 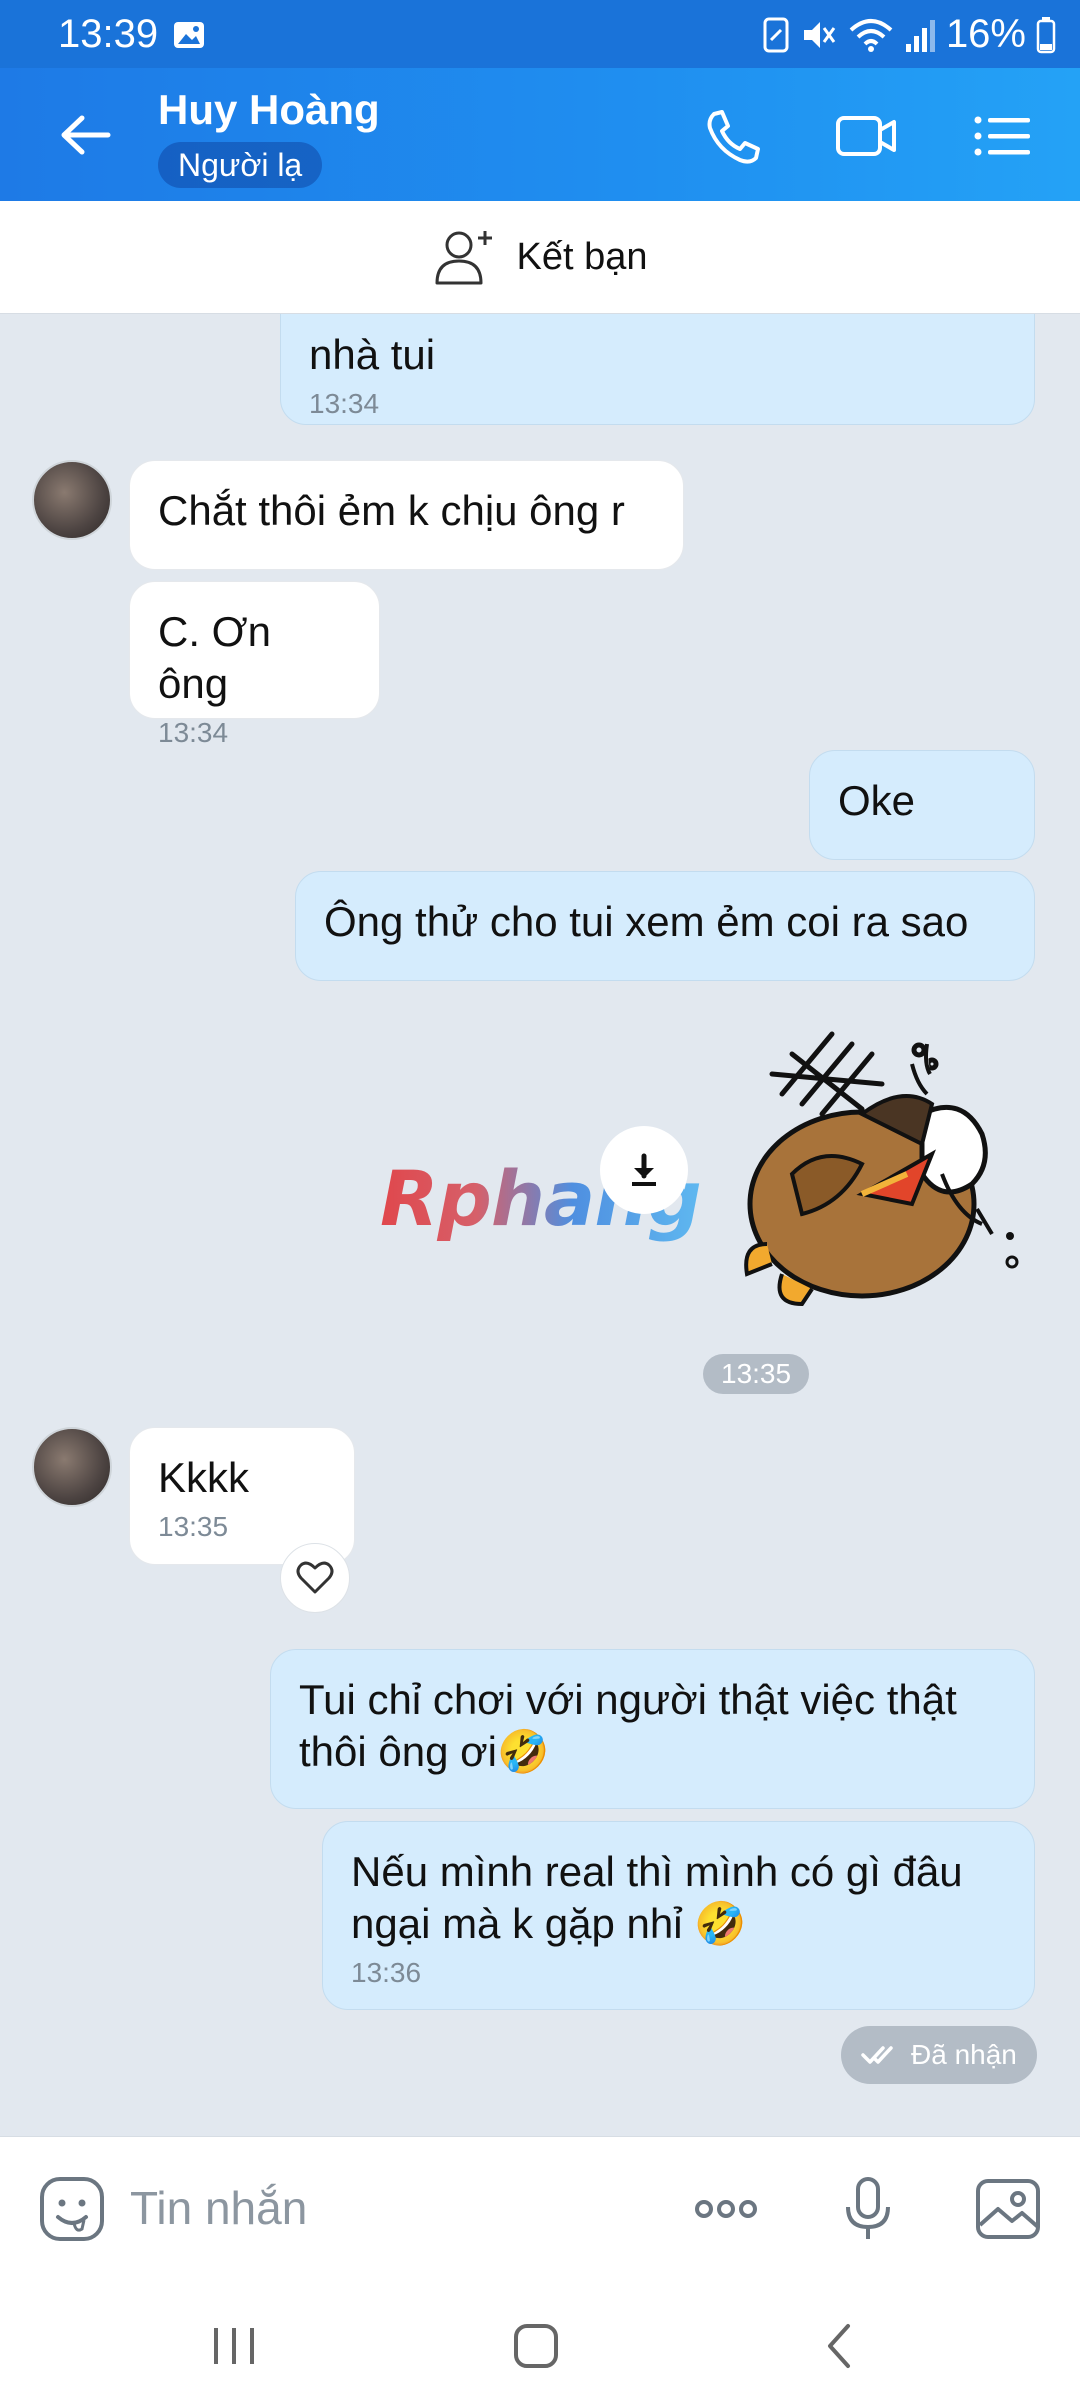 What do you see at coordinates (463, 258) in the screenshot?
I see `add-friend-icon` at bounding box center [463, 258].